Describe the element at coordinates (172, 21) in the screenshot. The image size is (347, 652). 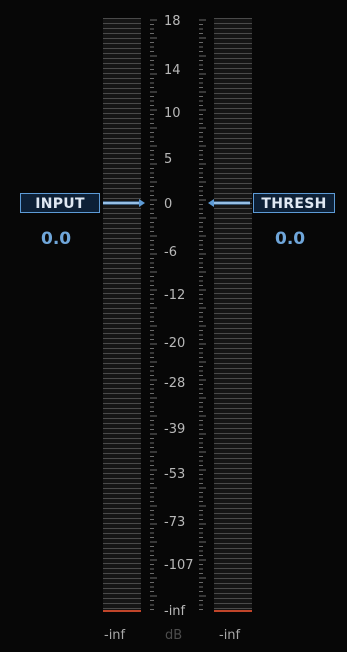
I see `scale-label: 18` at that location.